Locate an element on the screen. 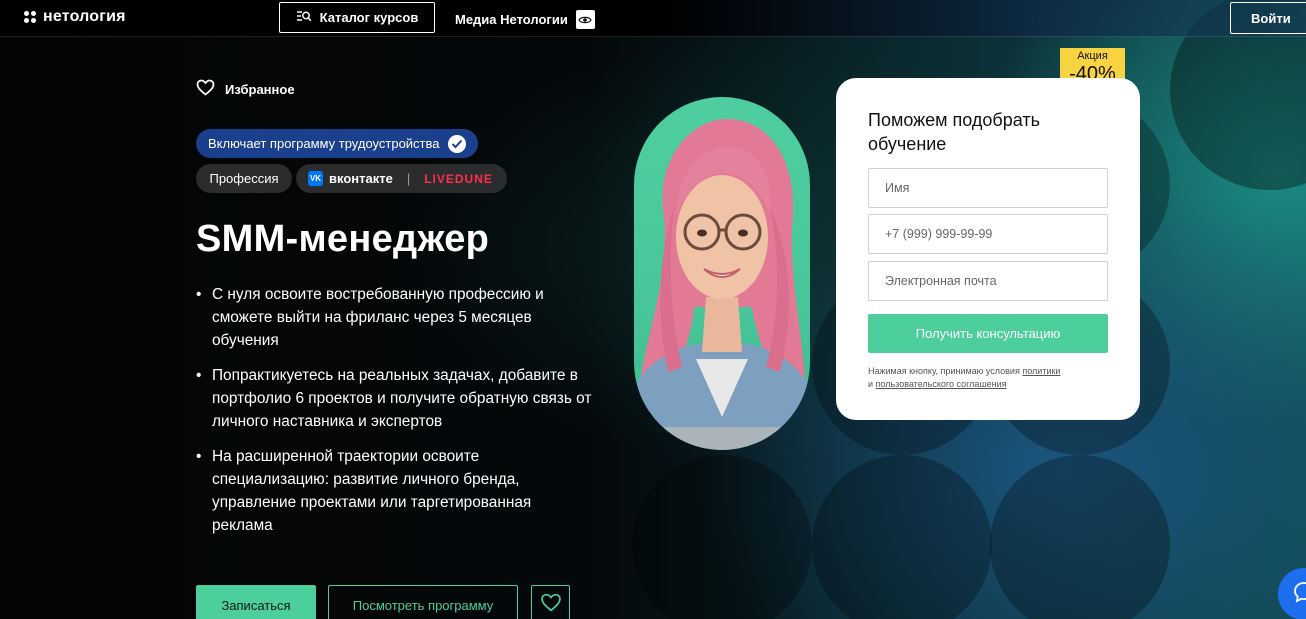 This screenshot has height=619, width=1306. add-to-favorites-button is located at coordinates (550, 602).